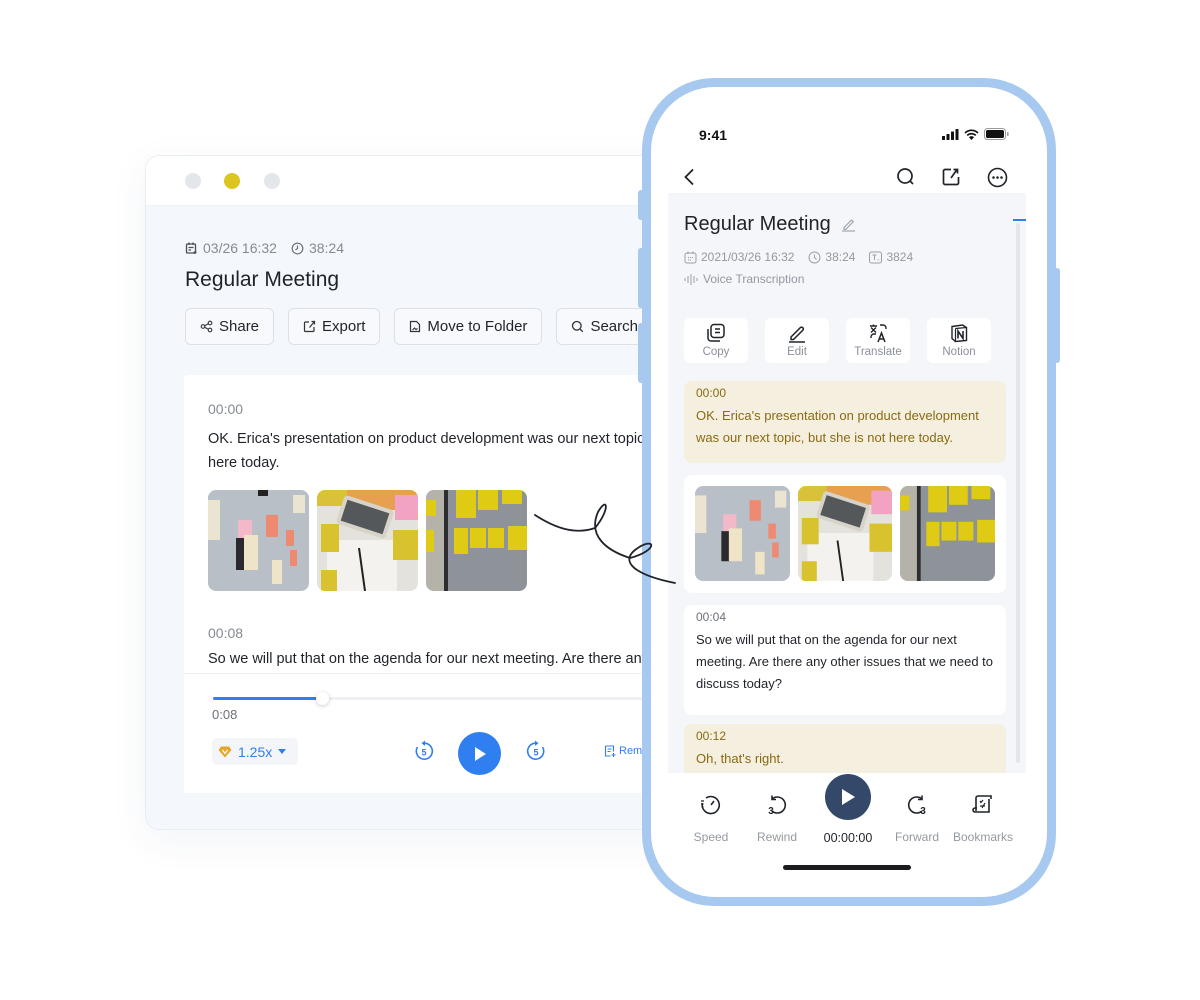 This screenshot has width=1200, height=1000. What do you see at coordinates (297, 248) in the screenshot?
I see `clock-icon` at bounding box center [297, 248].